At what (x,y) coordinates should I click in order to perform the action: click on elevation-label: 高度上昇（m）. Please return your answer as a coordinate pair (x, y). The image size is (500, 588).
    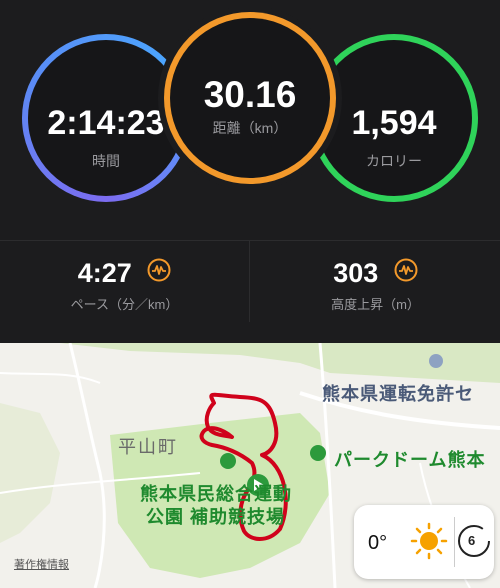
    Looking at the image, I should click on (375, 304).